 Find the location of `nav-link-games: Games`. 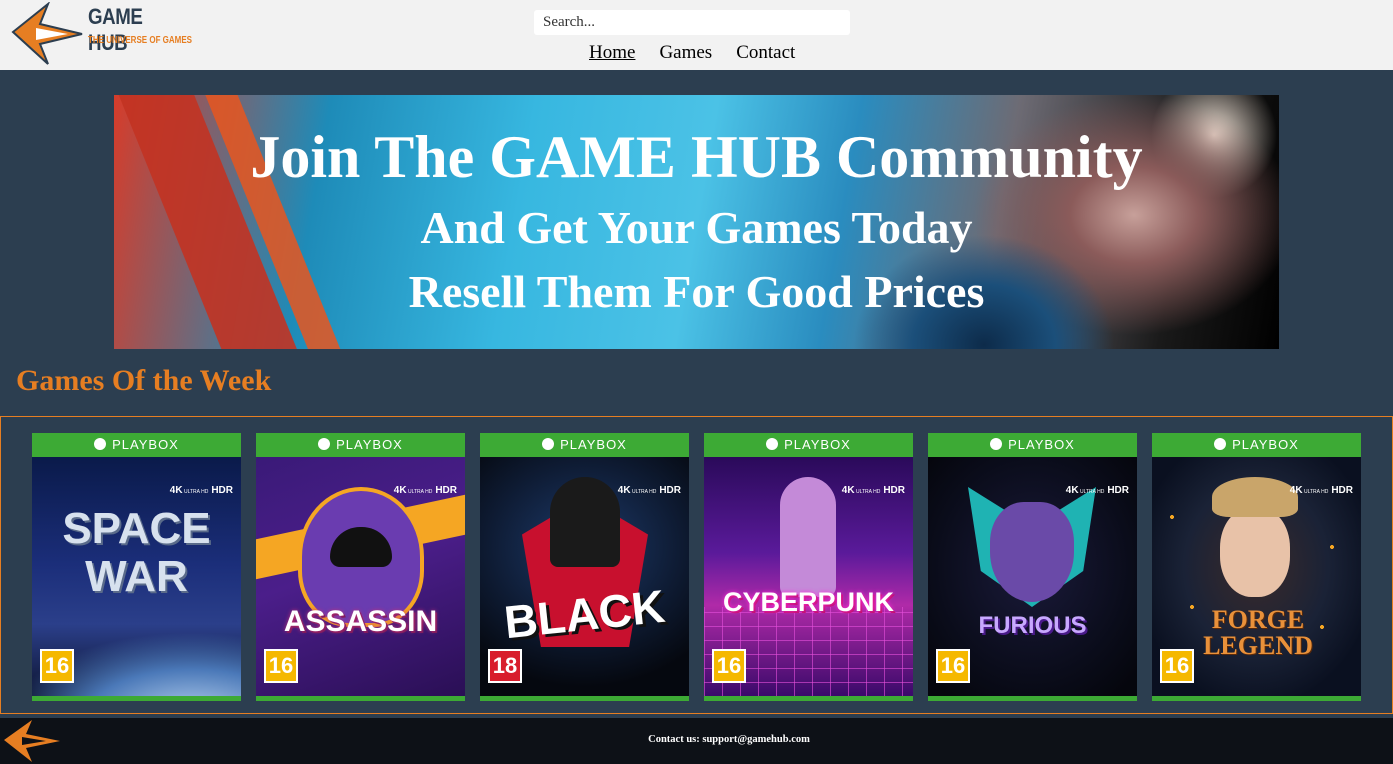

nav-link-games: Games is located at coordinates (685, 53).